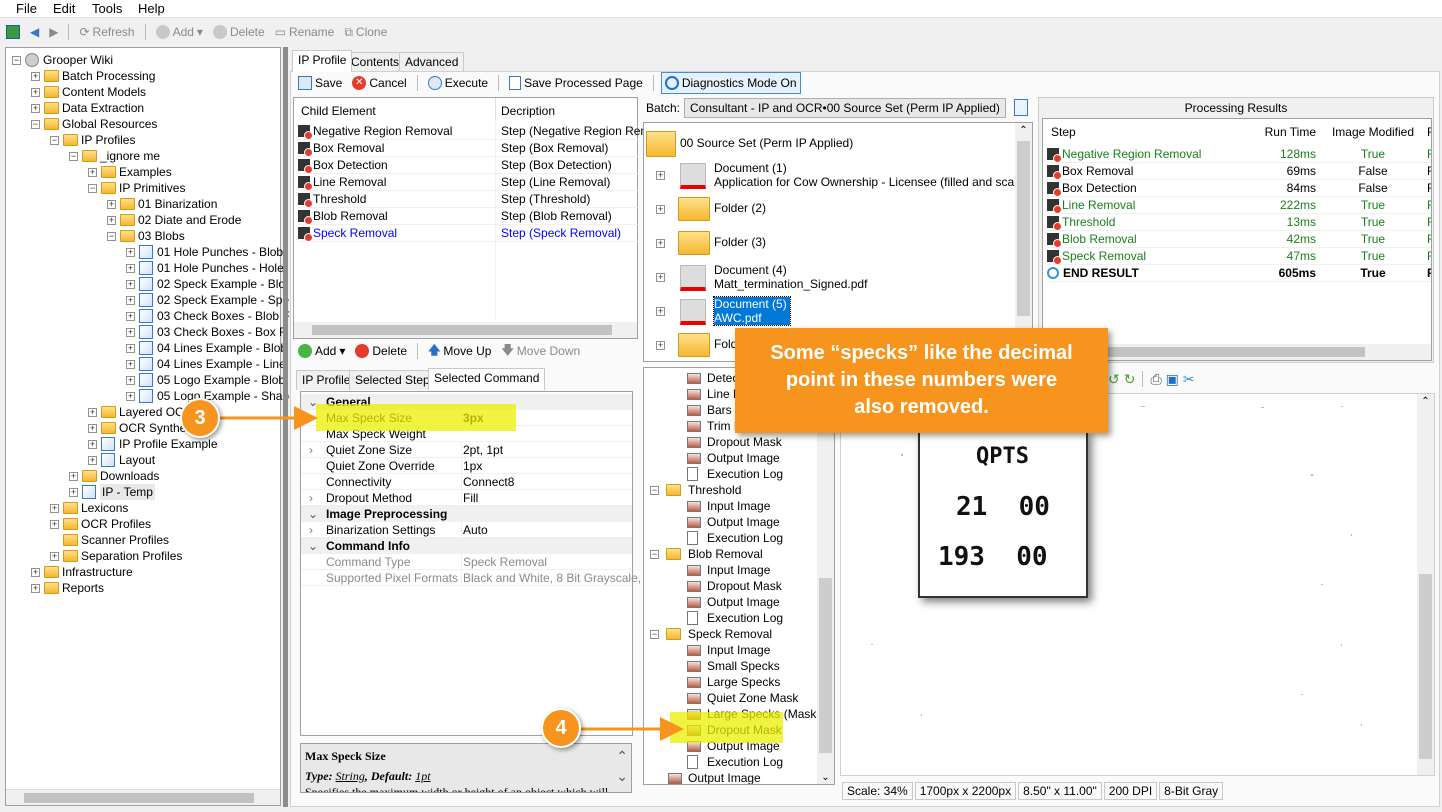 This screenshot has width=1442, height=812. I want to click on horizontal-scrollbar, so click(465, 330).